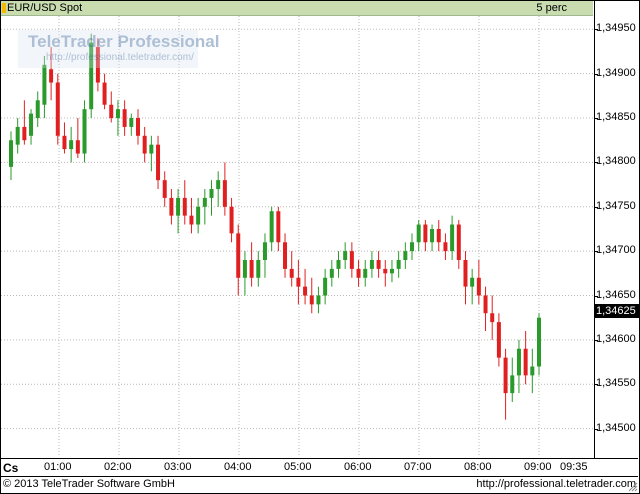 This screenshot has width=640, height=494. I want to click on time-tick-label: 09:00, so click(538, 467).